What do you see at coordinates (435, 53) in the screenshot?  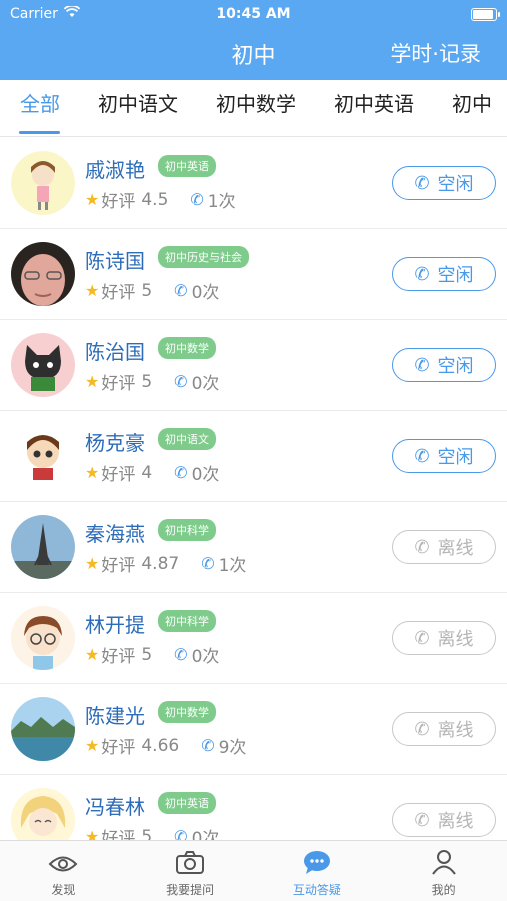 I see `study-record-button: 学时·记录` at bounding box center [435, 53].